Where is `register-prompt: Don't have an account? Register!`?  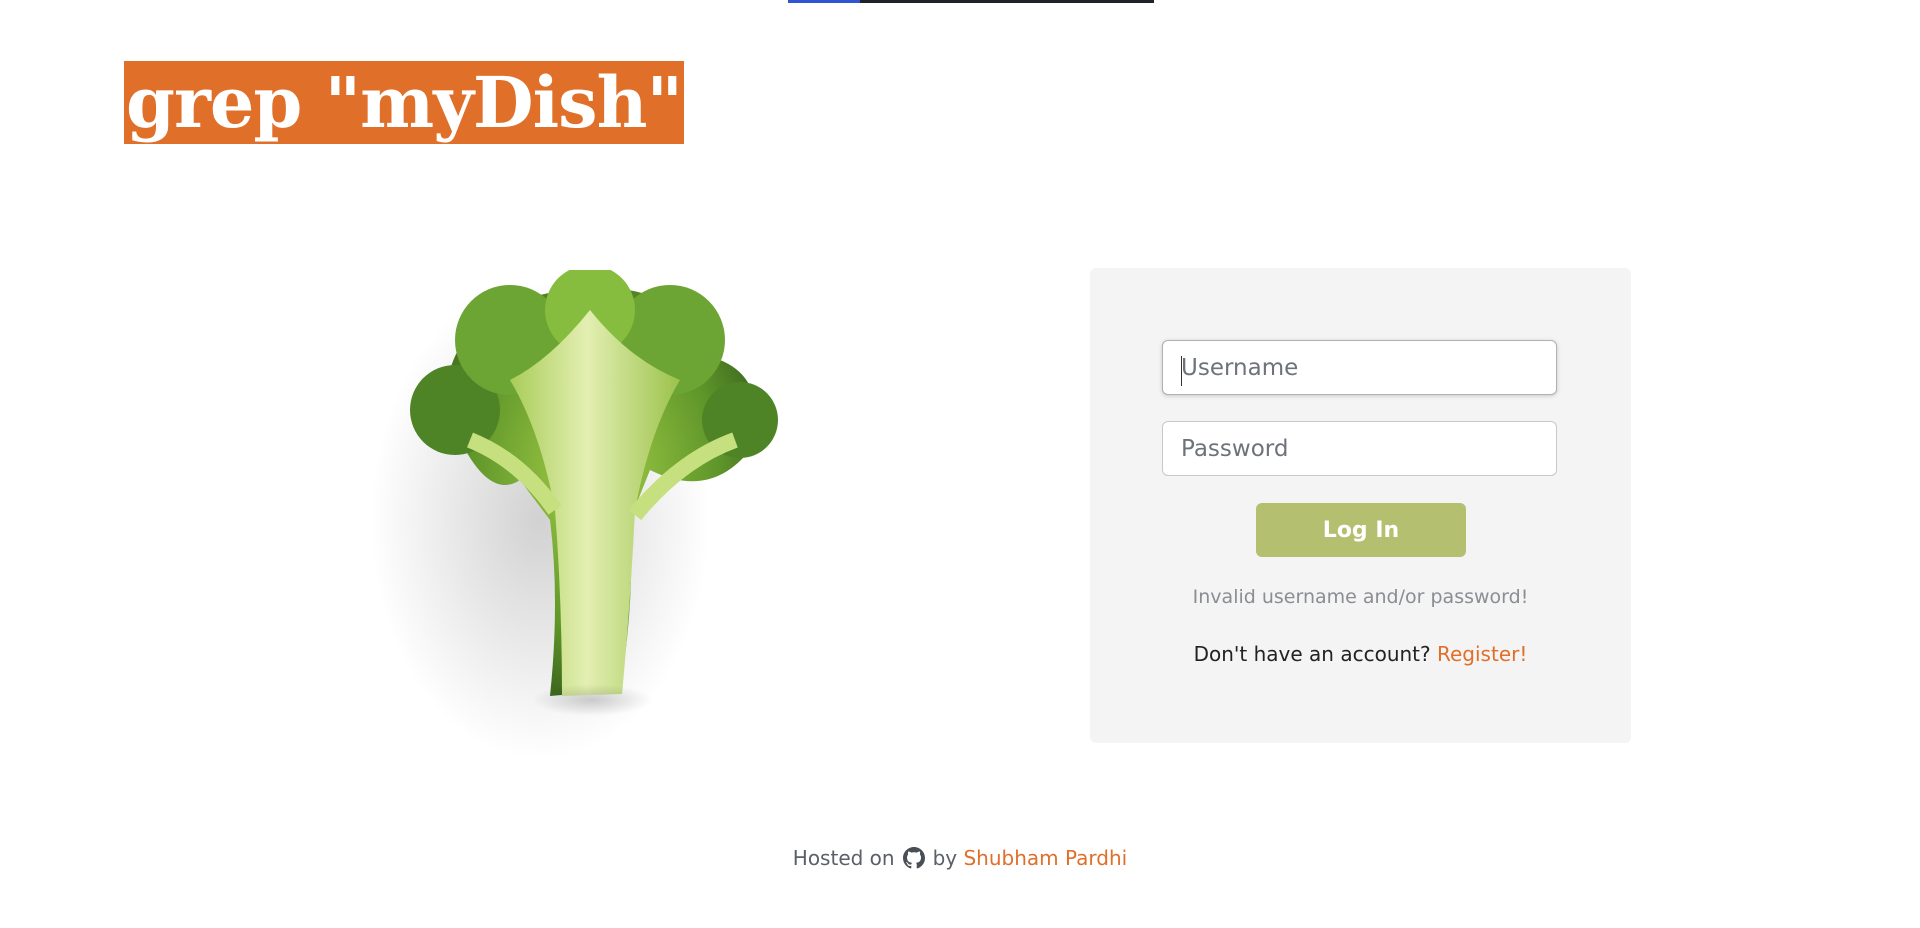
register-prompt: Don't have an account? Register! is located at coordinates (1360, 654).